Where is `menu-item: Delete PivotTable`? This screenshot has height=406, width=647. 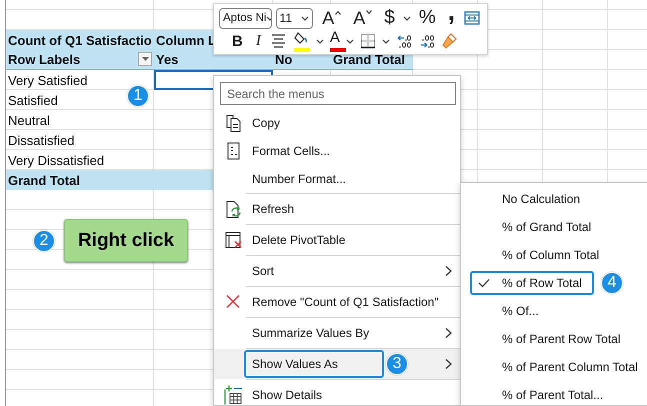 menu-item: Delete PivotTable is located at coordinates (337, 240).